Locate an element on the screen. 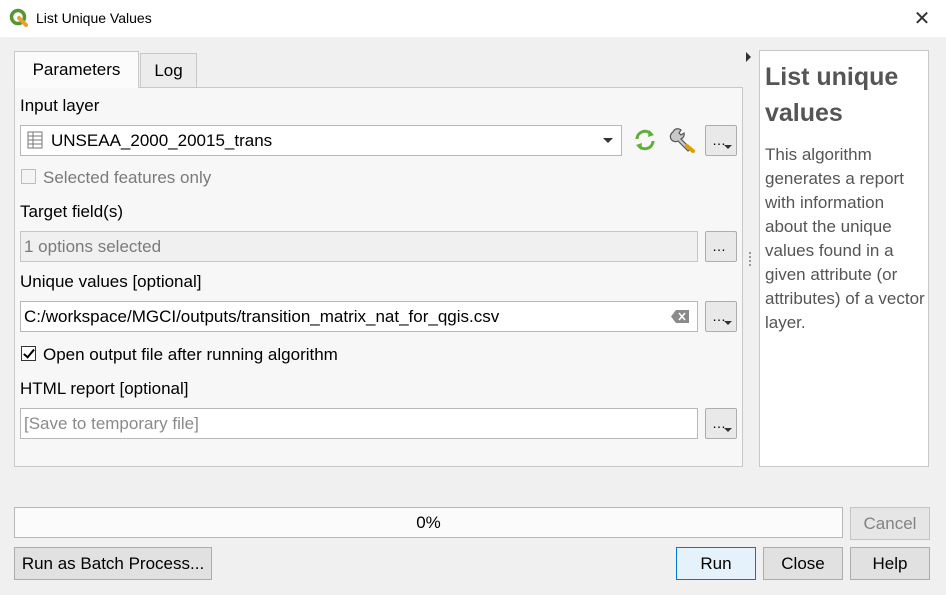 The height and width of the screenshot is (595, 946). tab-log: Log is located at coordinates (168, 70).